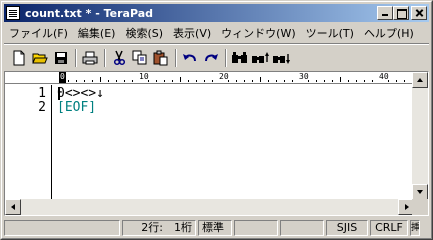 This screenshot has height=240, width=433. Describe the element at coordinates (389, 228) in the screenshot. I see `status-line-ending: CRLF` at that location.